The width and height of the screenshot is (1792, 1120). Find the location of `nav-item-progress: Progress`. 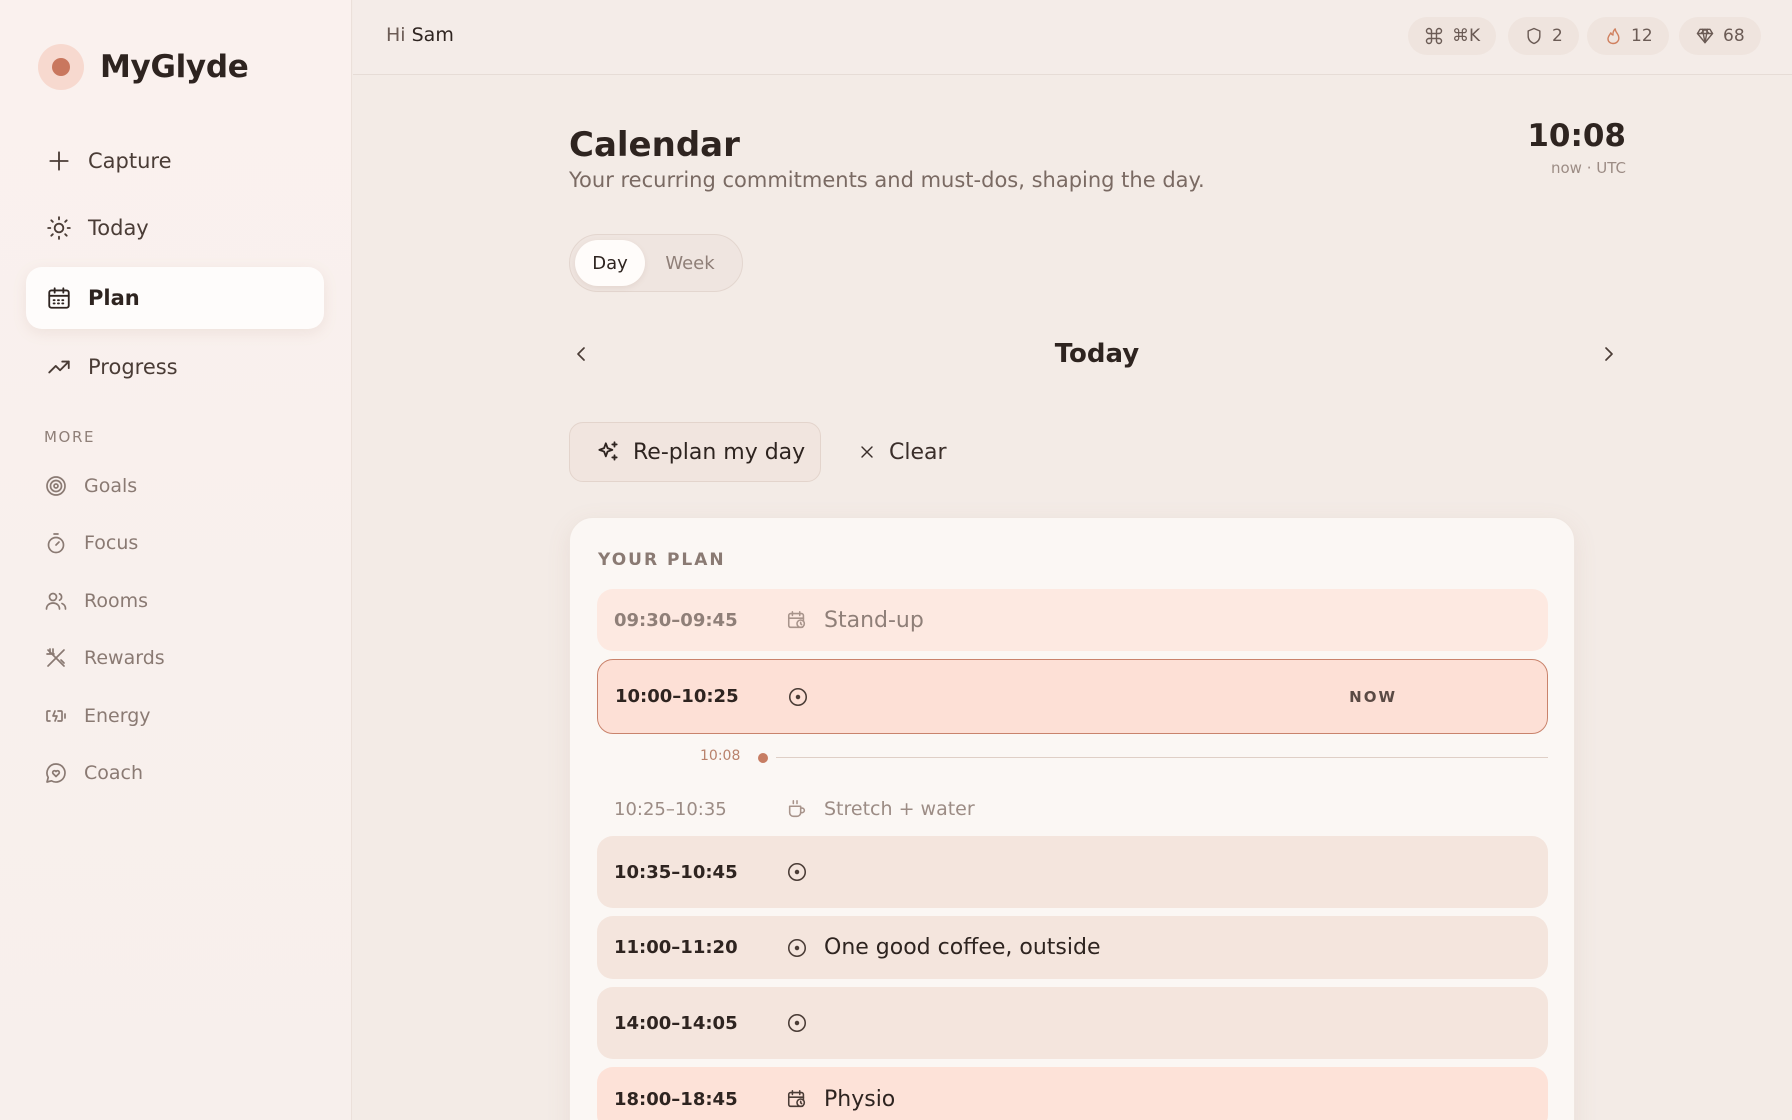

nav-item-progress: Progress is located at coordinates (175, 367).